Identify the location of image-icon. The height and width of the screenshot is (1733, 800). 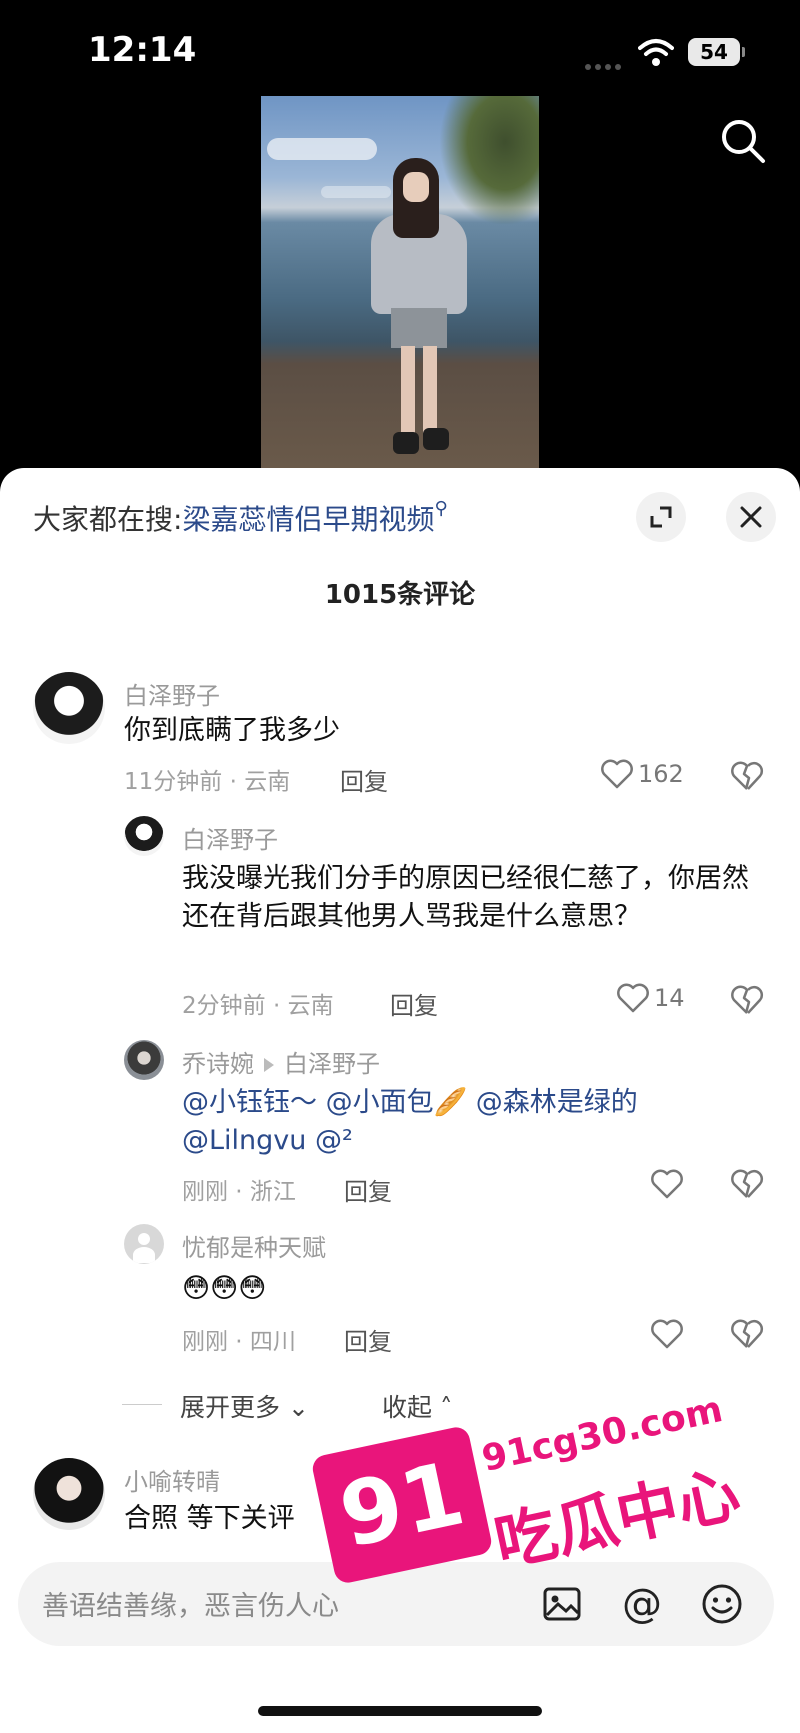
(562, 1604).